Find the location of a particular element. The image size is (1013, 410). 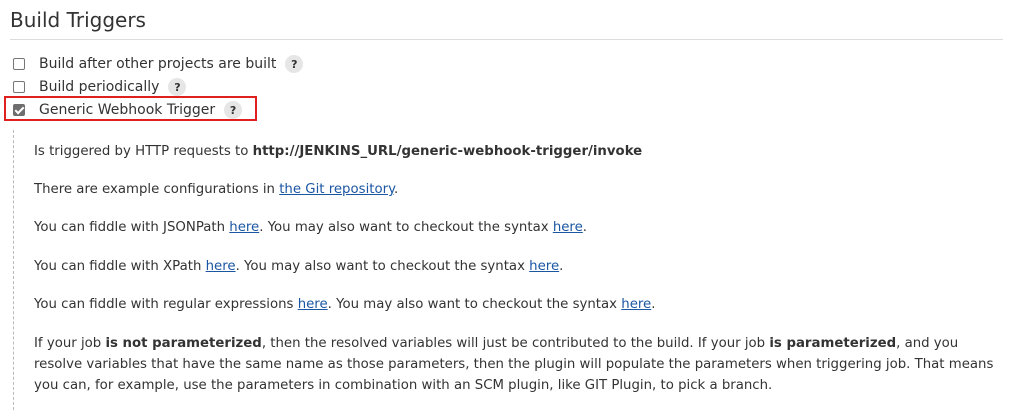

desc-xpath-text: You can fiddle with XPath is located at coordinates (120, 266).